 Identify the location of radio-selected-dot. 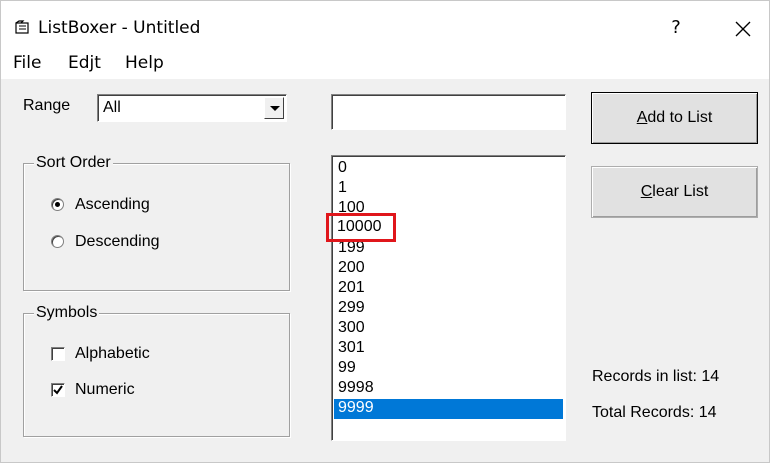
(57, 204).